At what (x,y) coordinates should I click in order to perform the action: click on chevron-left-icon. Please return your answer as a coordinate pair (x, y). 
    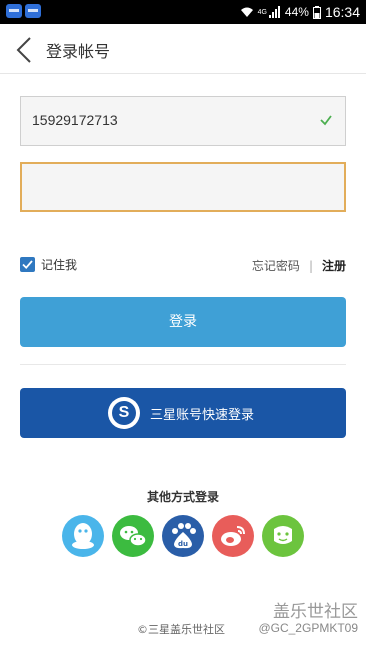
    Looking at the image, I should click on (23, 50).